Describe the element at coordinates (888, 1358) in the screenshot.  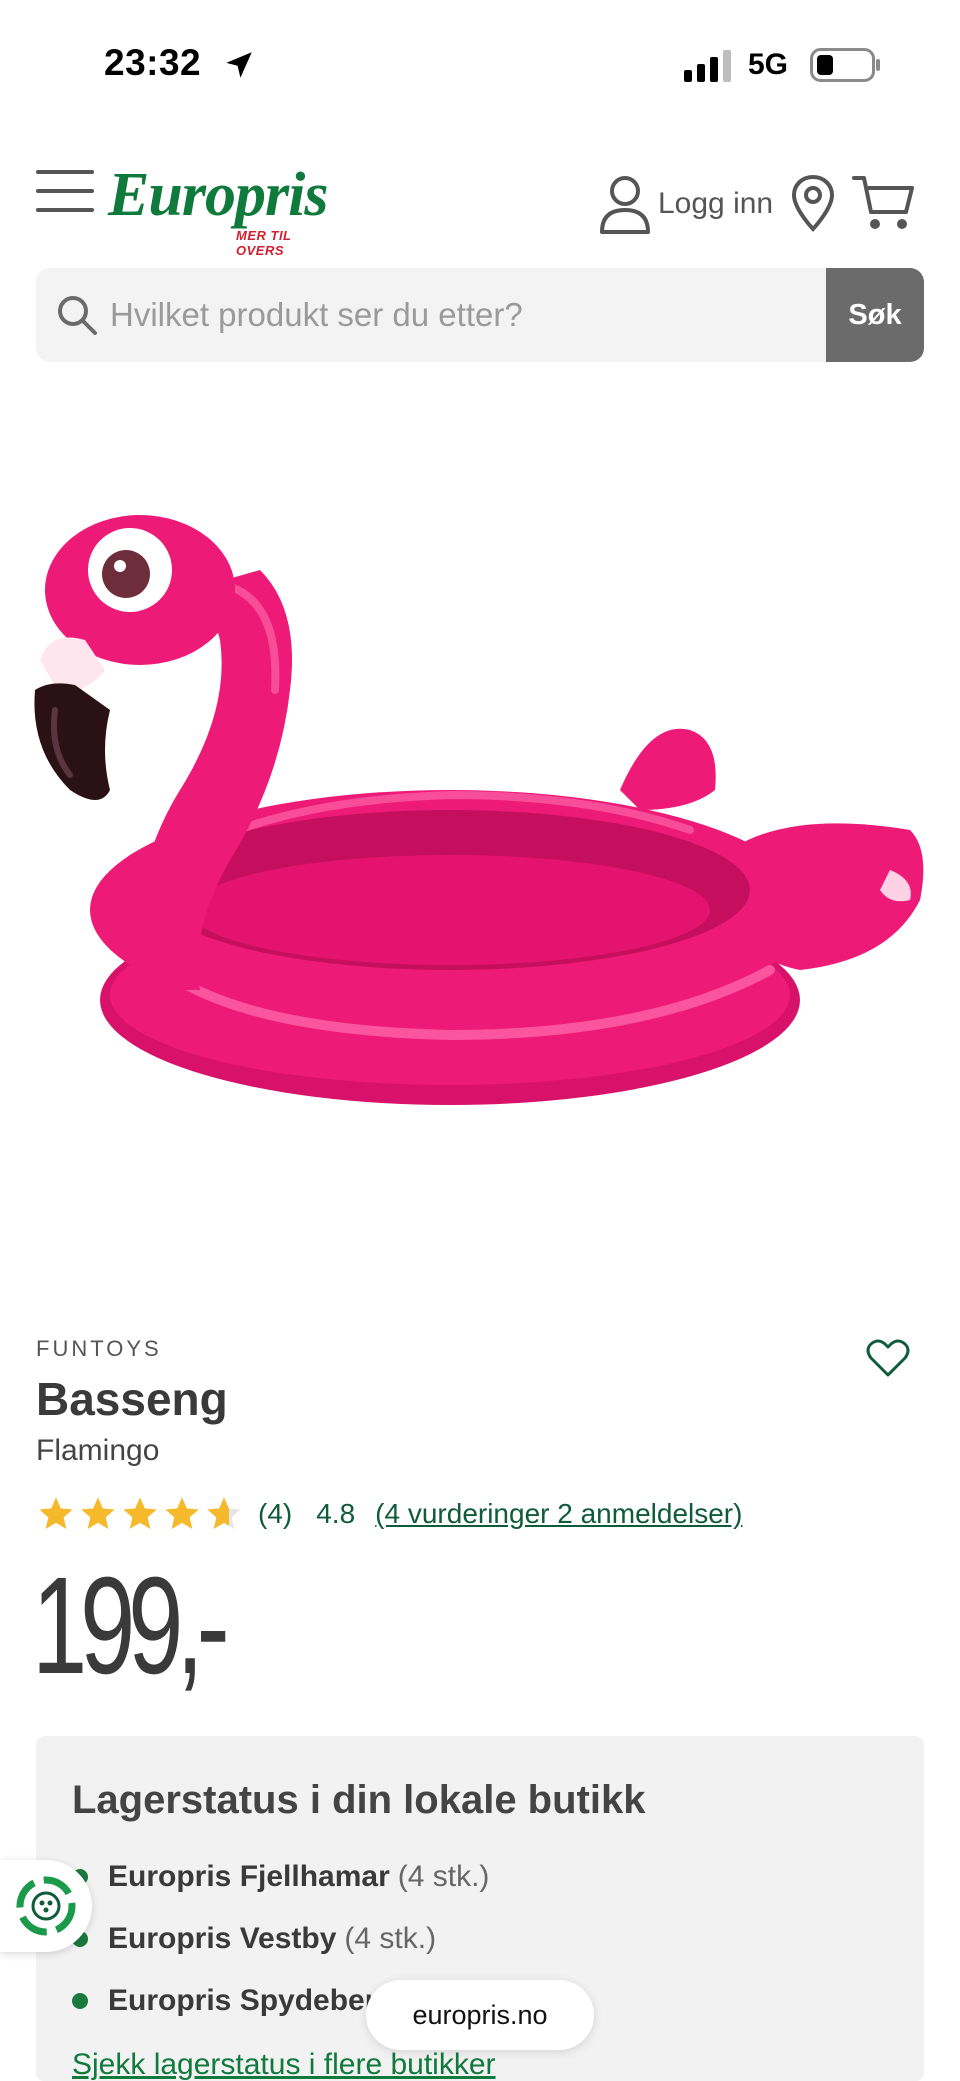
I see `wishlist-heart-icon` at that location.